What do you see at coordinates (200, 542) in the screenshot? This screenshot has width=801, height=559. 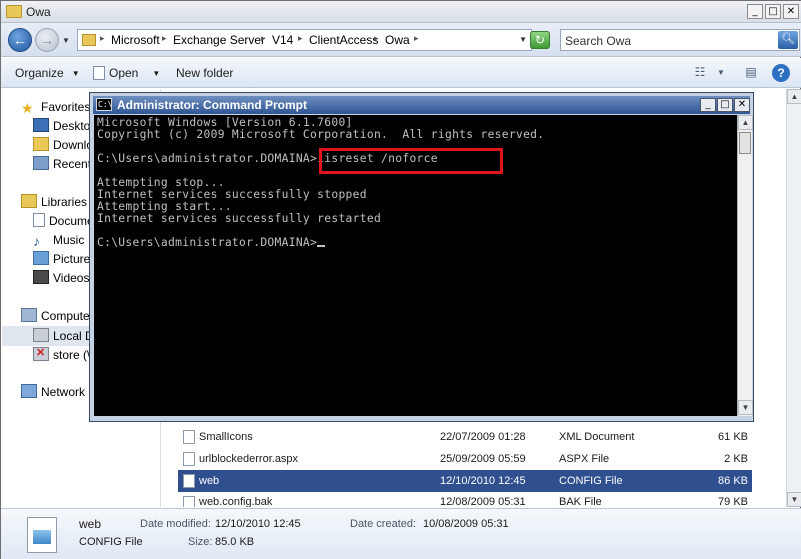 I see `details-size-label: Size:` at bounding box center [200, 542].